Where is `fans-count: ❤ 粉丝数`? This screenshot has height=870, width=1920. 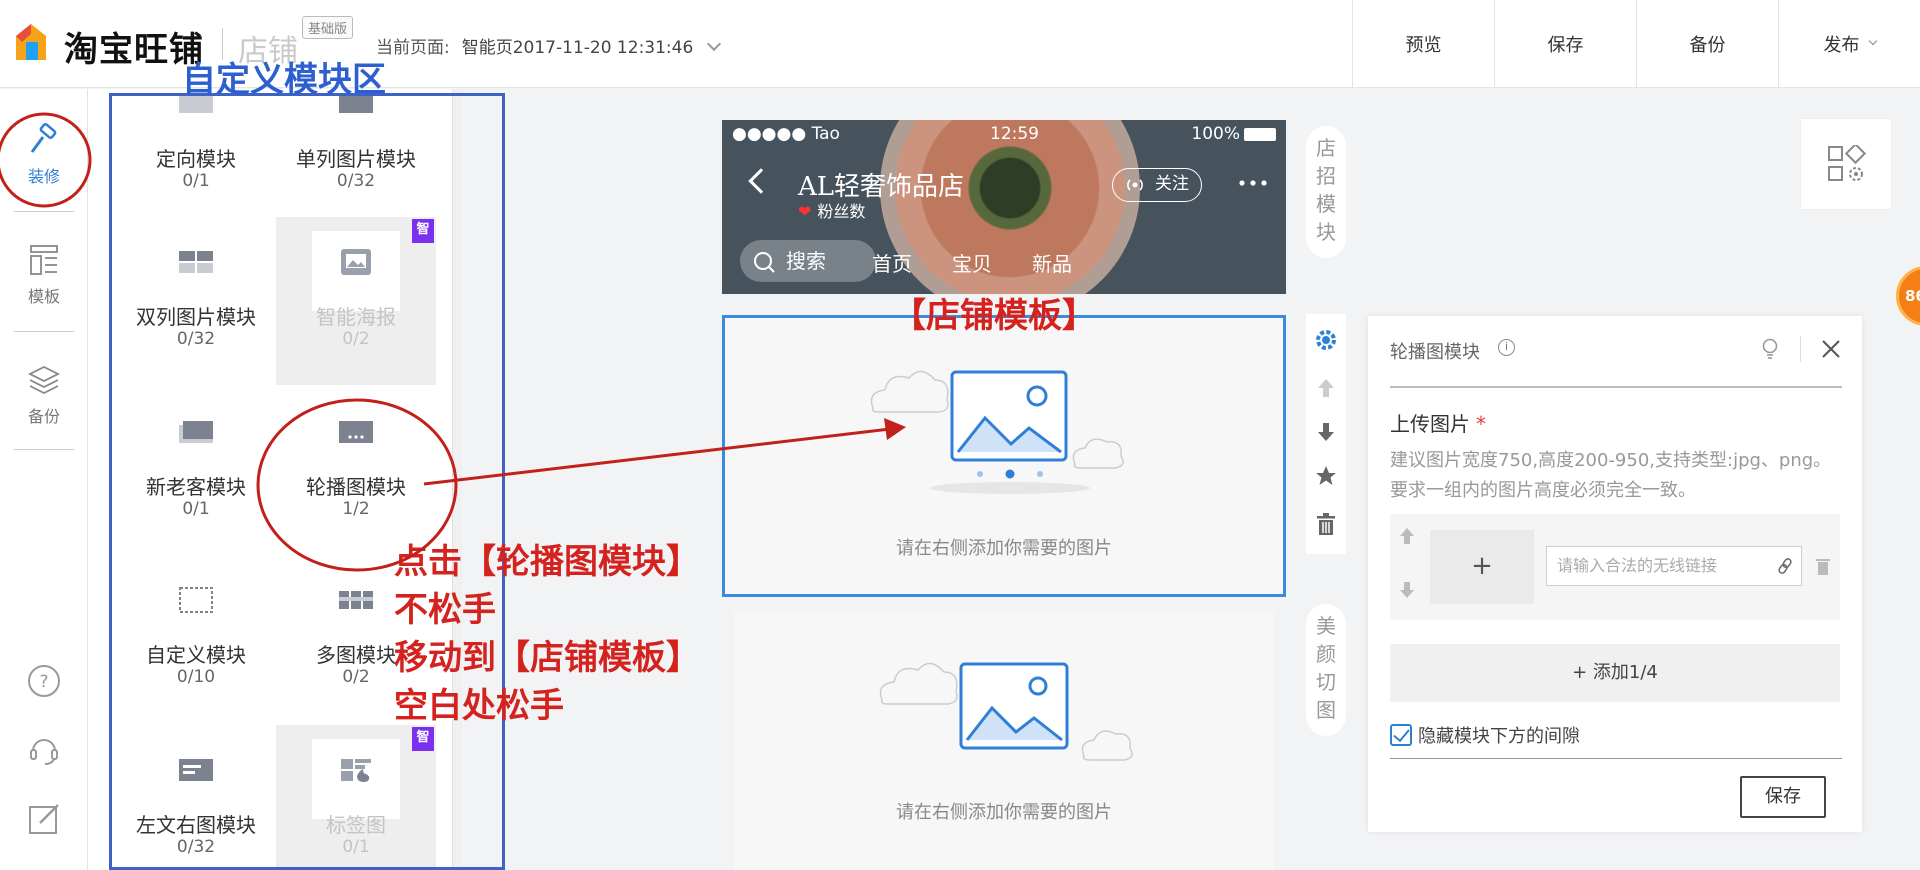 fans-count: ❤ 粉丝数 is located at coordinates (832, 211).